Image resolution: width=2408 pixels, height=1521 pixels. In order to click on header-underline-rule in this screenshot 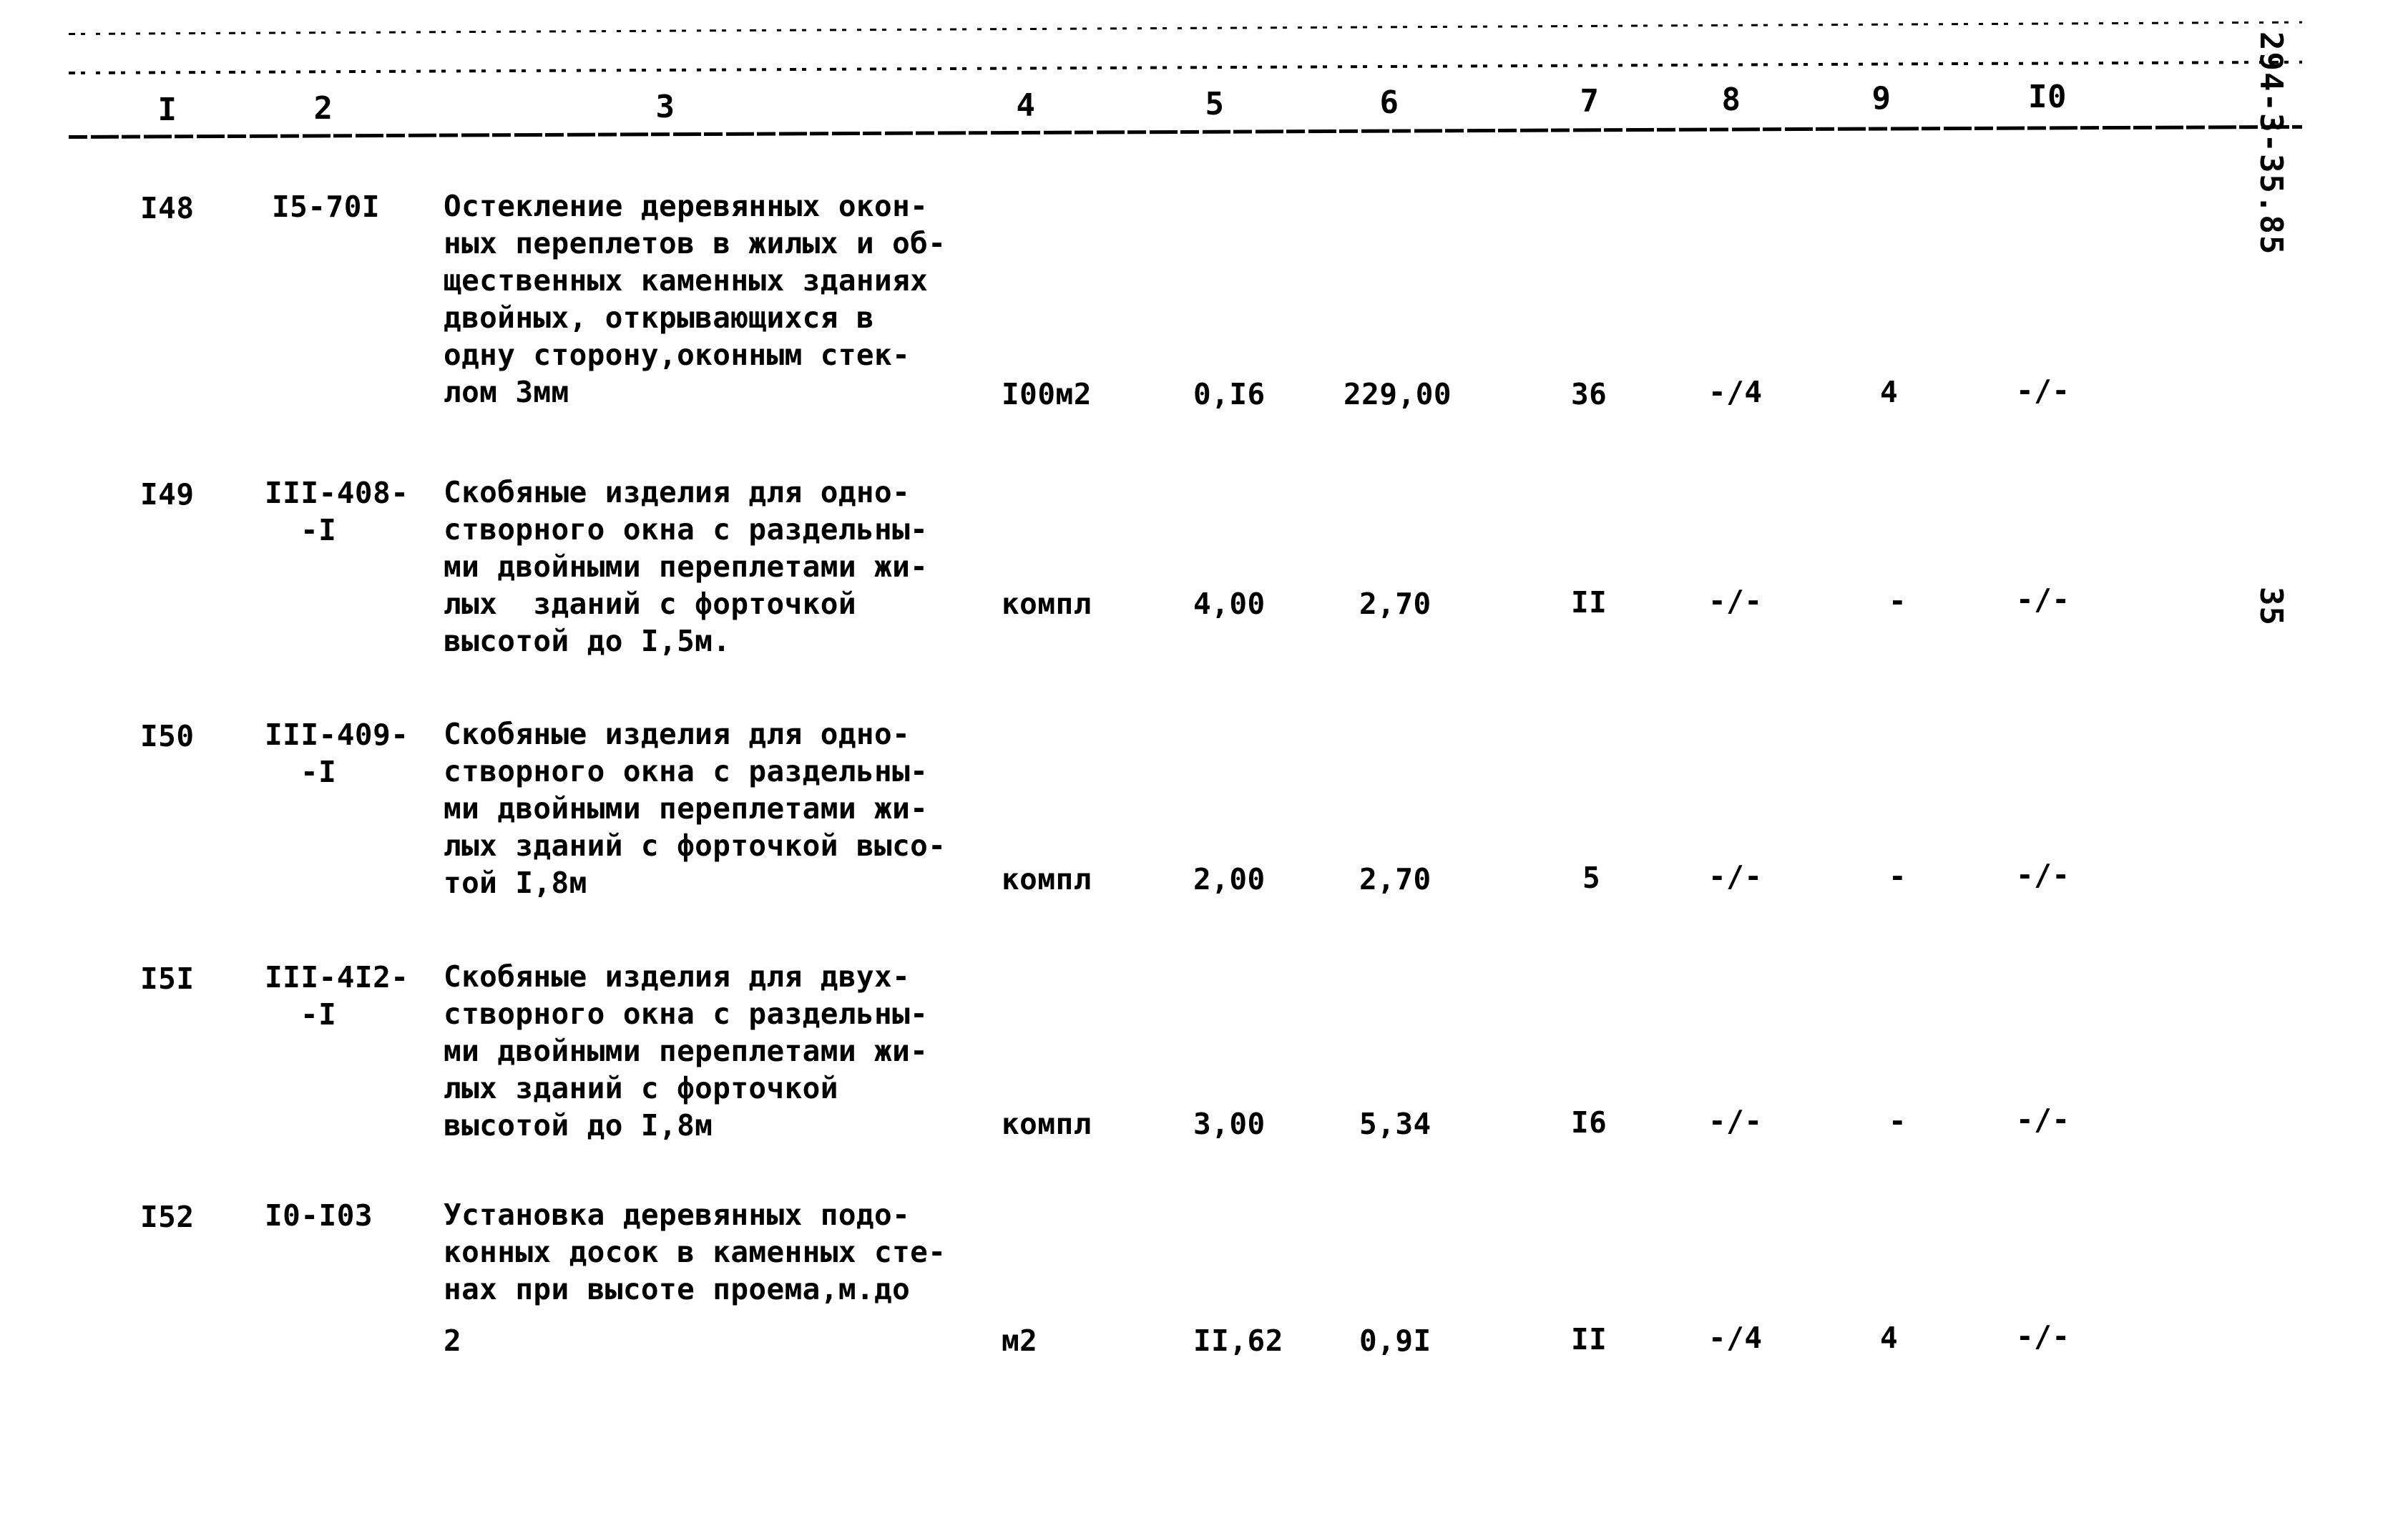, I will do `click(1185, 132)`.